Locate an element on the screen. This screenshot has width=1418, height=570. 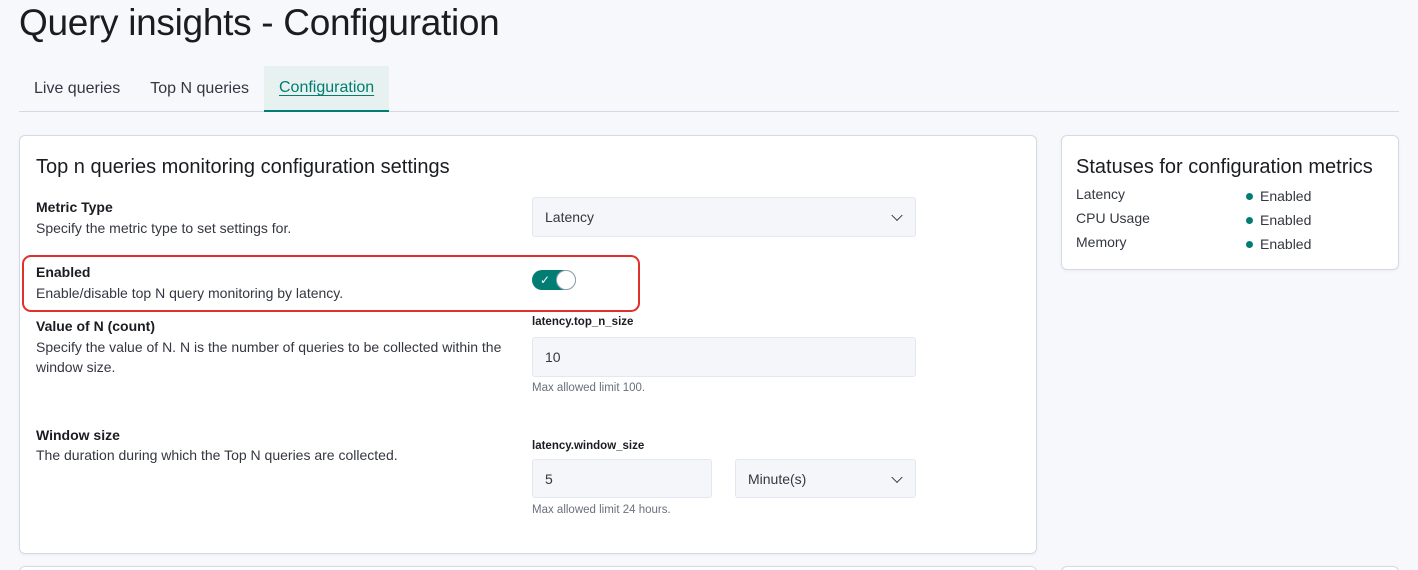
top-n-control-label: latency.top_n_size is located at coordinates (583, 322).